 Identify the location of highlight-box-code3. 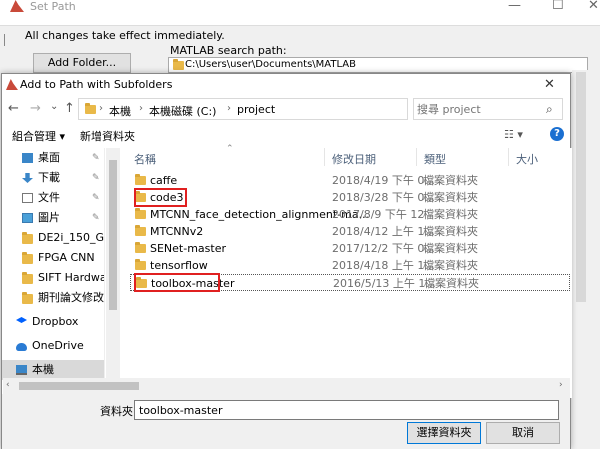
(160, 197).